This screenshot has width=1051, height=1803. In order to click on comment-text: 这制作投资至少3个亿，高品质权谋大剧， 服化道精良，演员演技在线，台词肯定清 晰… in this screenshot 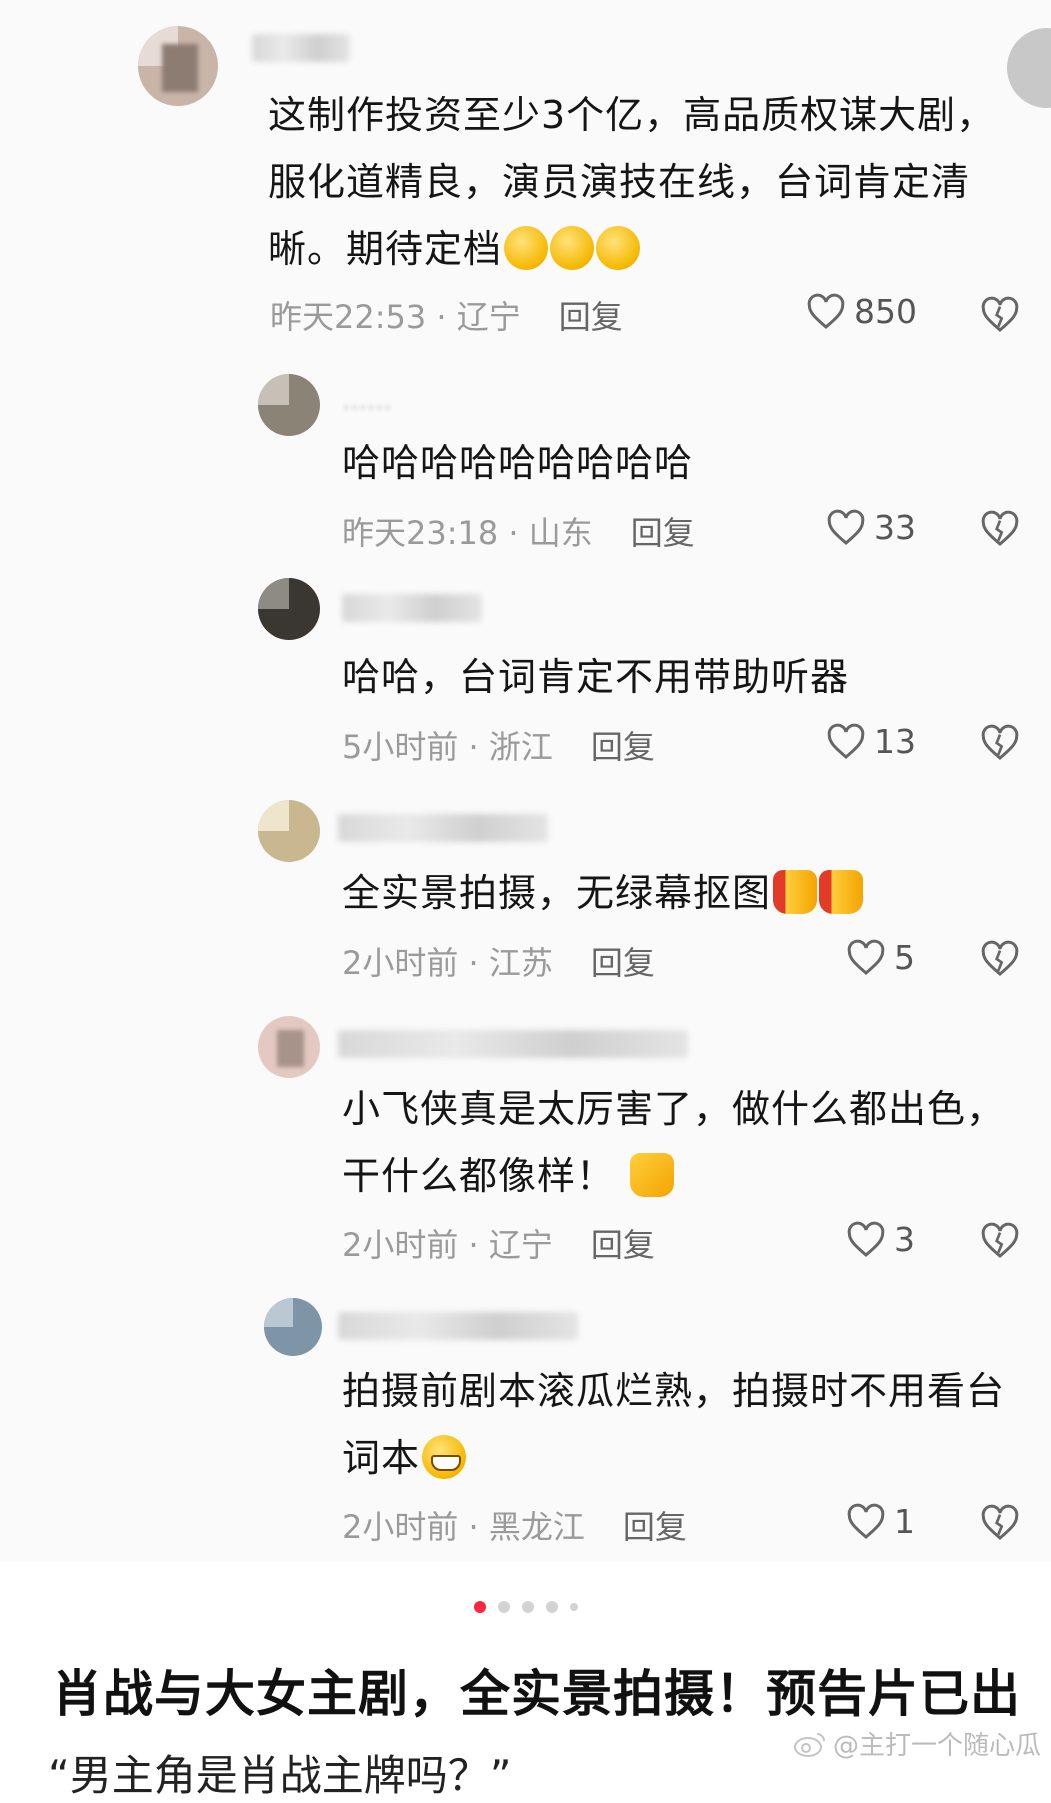, I will do `click(632, 182)`.